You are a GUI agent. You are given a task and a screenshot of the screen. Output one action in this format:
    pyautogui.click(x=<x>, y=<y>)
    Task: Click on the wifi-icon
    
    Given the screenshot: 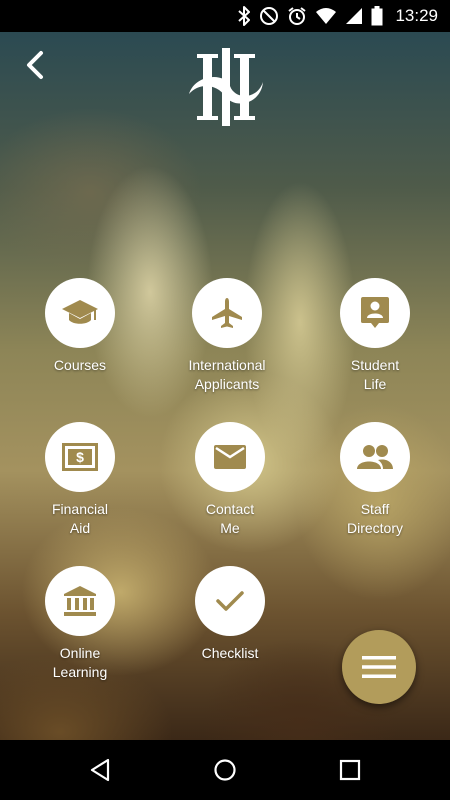 What is the action you would take?
    pyautogui.click(x=326, y=16)
    